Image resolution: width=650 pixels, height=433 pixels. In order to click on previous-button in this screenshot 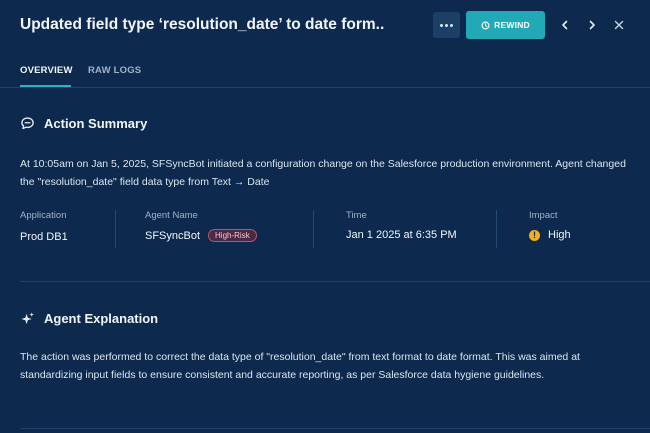, I will do `click(565, 25)`.